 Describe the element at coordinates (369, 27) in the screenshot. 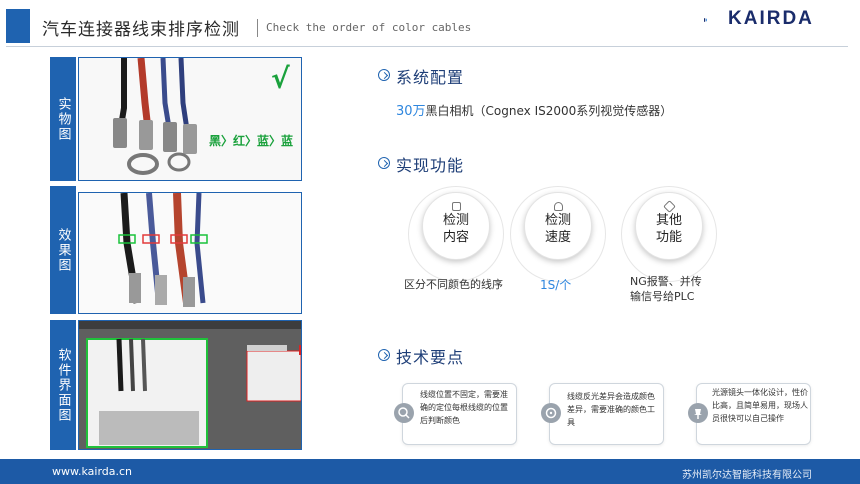

I see `page-subtitle: Check the order of color cables` at that location.